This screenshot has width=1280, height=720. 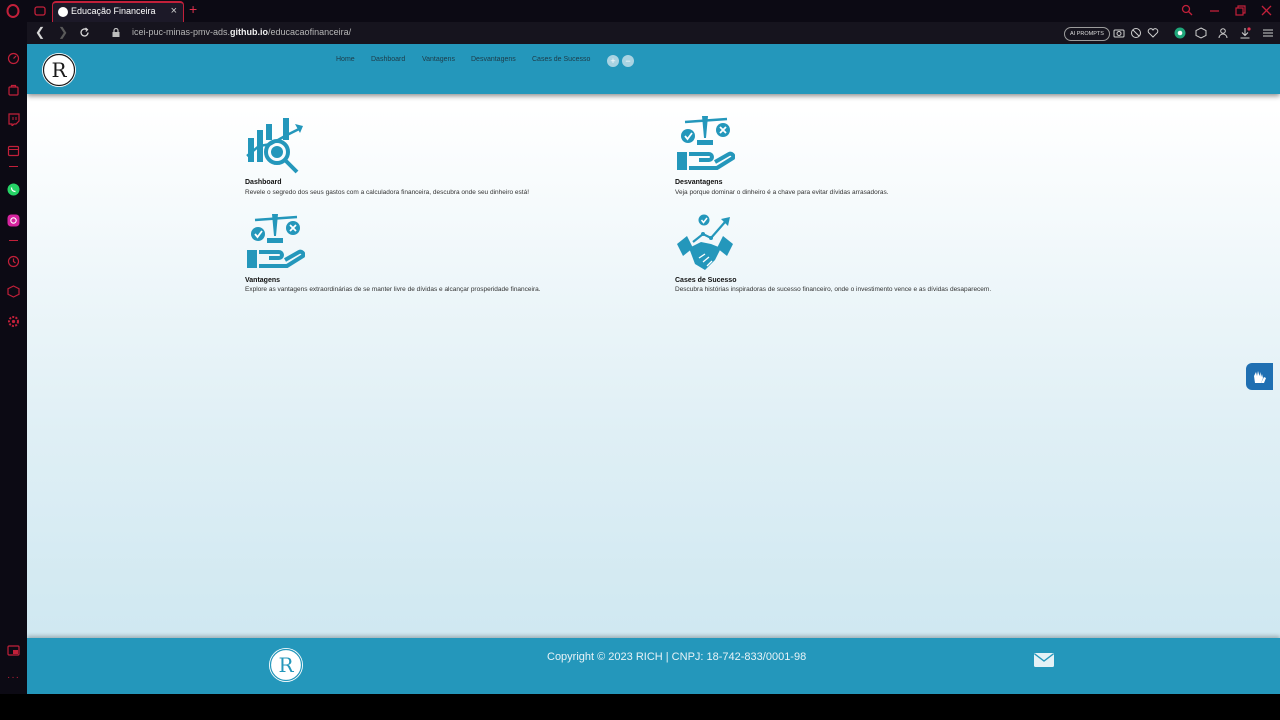 I want to click on picture-in-picture-icon, so click(x=13, y=650).